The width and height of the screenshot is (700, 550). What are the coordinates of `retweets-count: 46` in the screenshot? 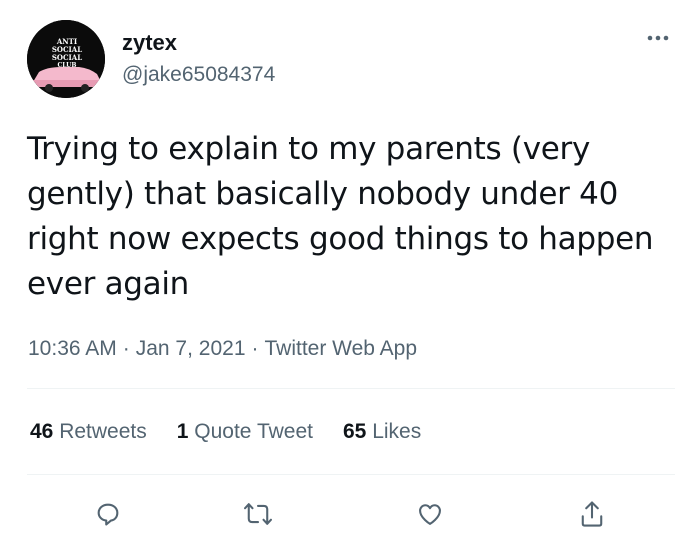 It's located at (42, 431).